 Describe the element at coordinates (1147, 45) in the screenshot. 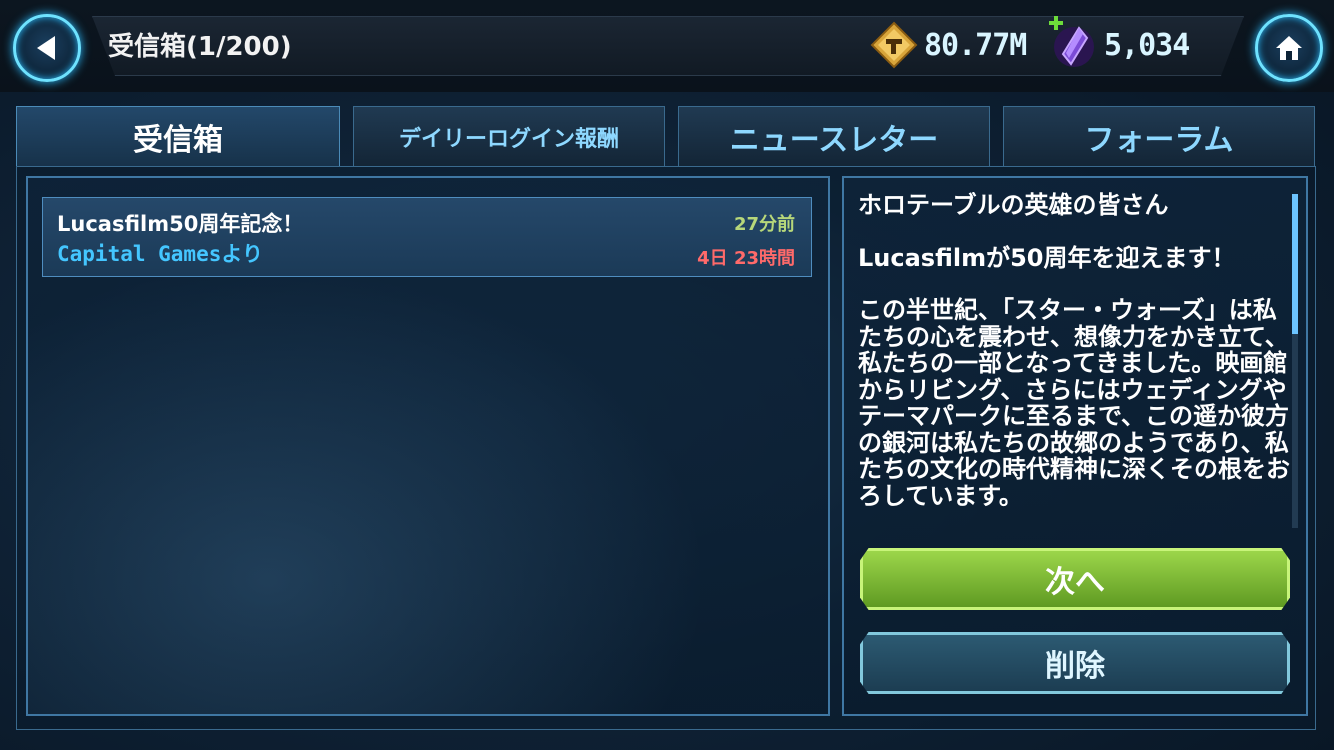

I see `crystals-value: 5,034` at that location.